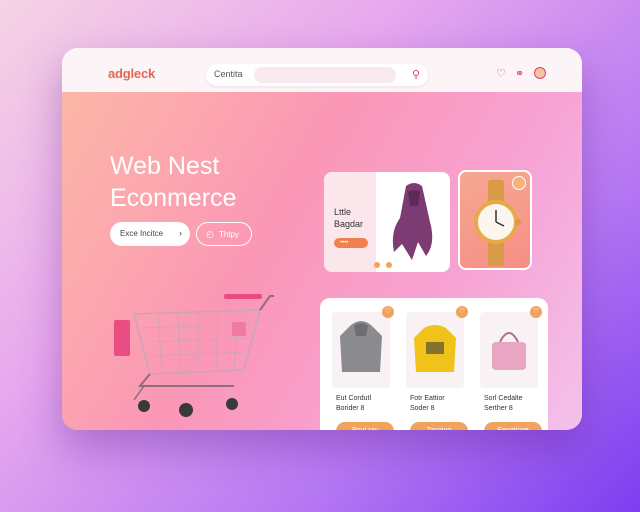 The image size is (640, 512). I want to click on user-icon: ♡, so click(501, 73).